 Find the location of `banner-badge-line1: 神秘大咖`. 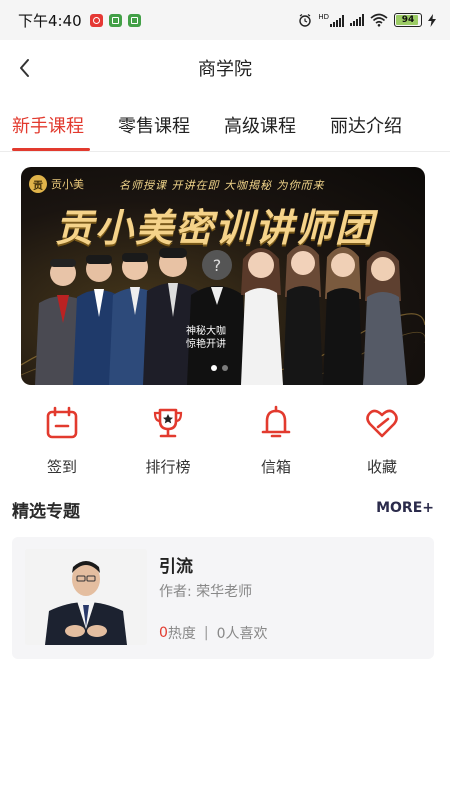

banner-badge-line1: 神秘大咖 is located at coordinates (206, 331).